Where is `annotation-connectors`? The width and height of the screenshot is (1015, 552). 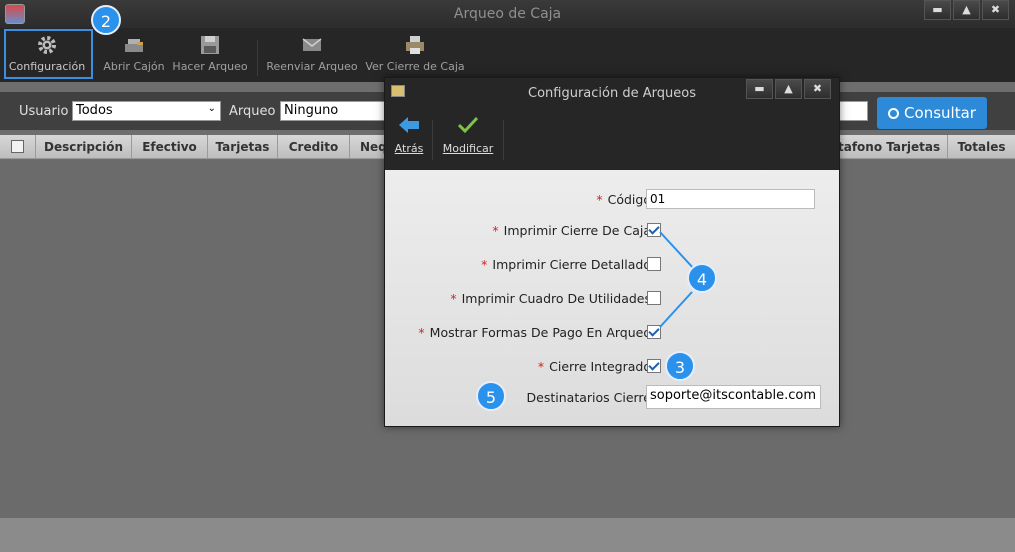
annotation-connectors is located at coordinates (677, 279).